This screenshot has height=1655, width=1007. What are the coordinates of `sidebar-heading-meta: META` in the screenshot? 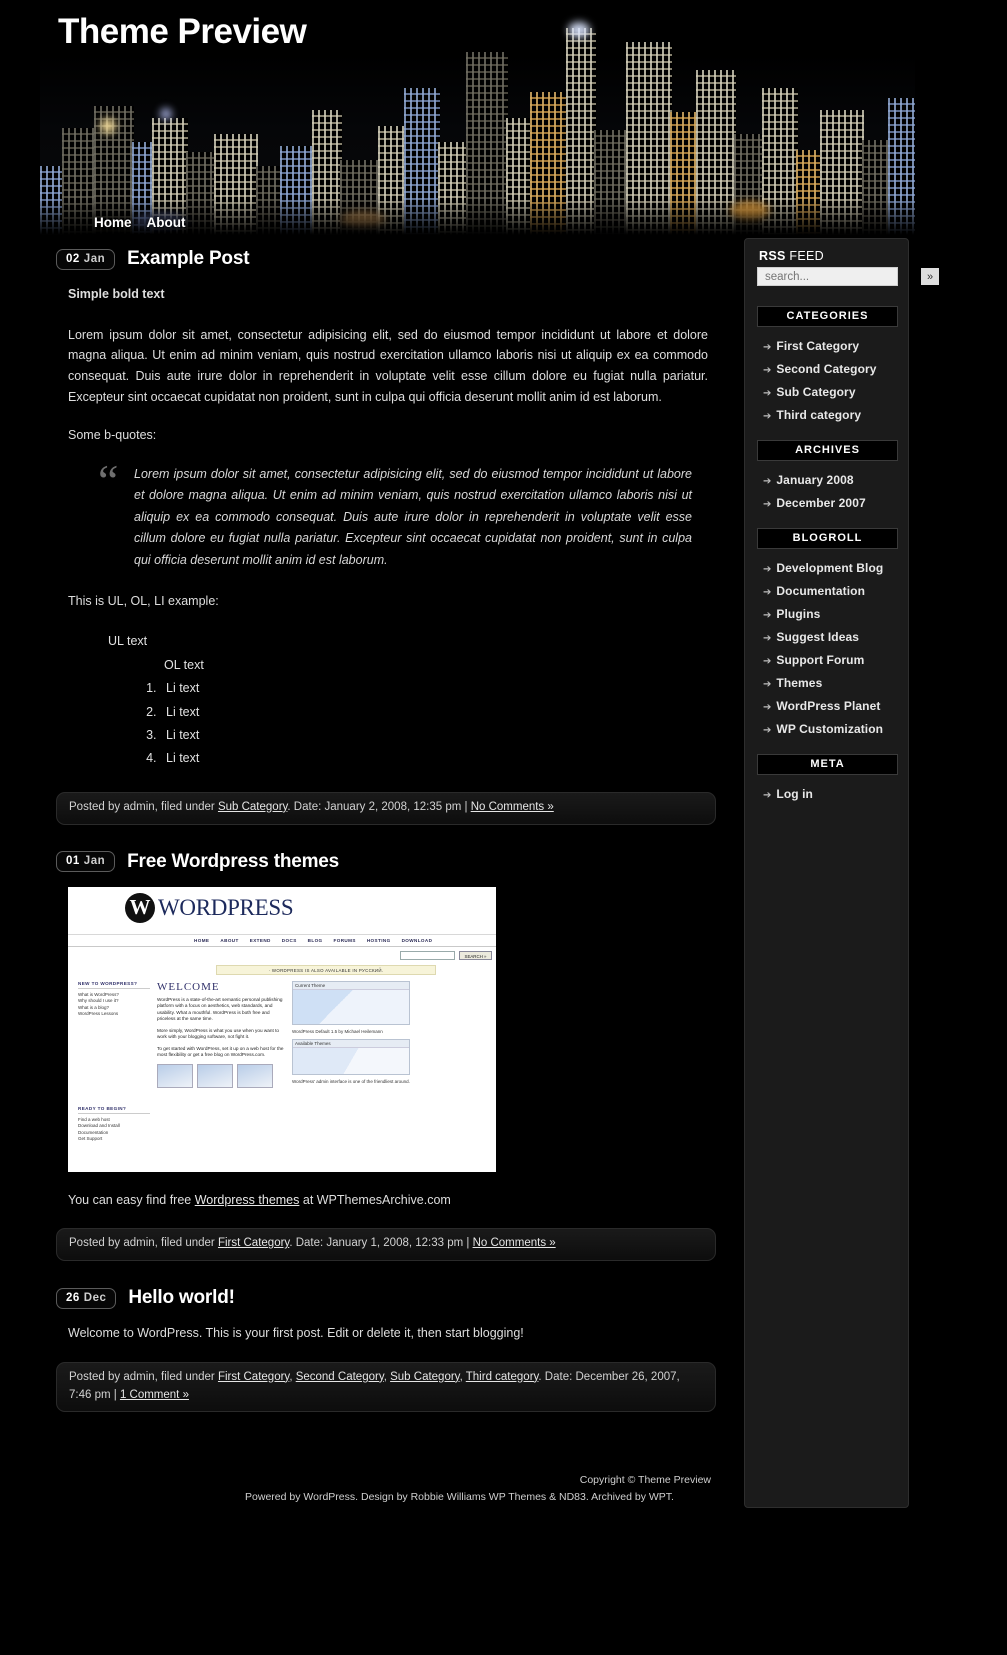 It's located at (827, 764).